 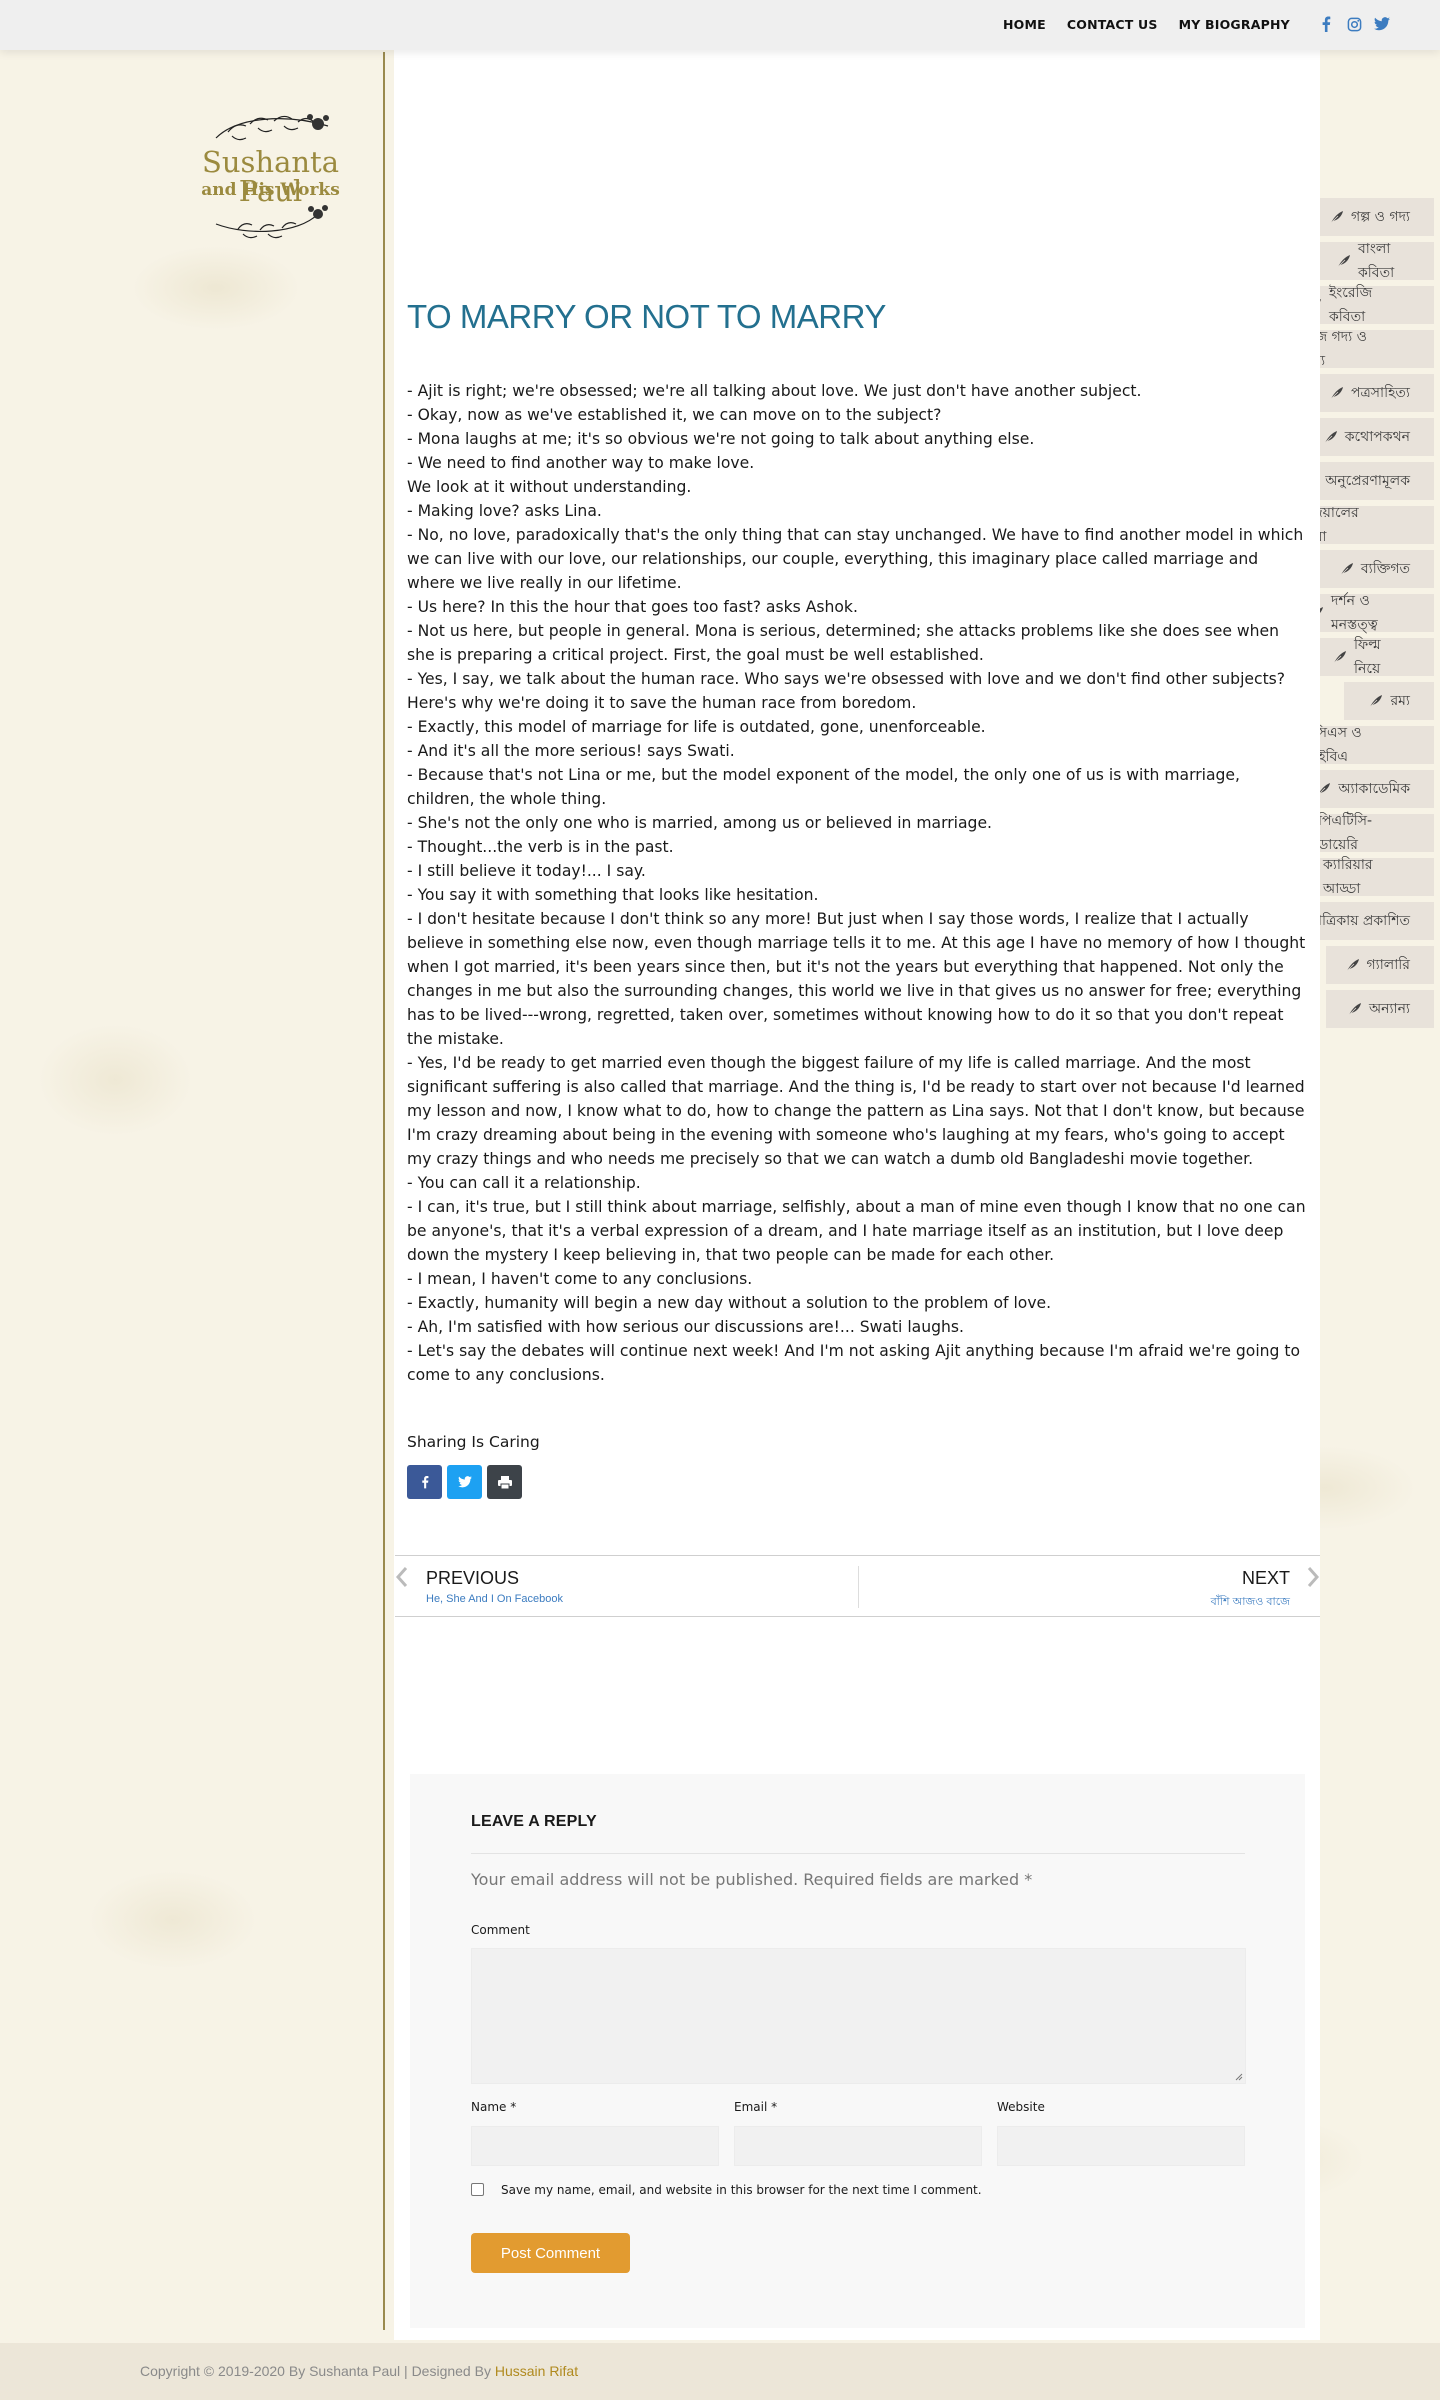 I want to click on previous-post-link: PREVIOUS He, She And I On Facebook, so click(x=494, y=1586).